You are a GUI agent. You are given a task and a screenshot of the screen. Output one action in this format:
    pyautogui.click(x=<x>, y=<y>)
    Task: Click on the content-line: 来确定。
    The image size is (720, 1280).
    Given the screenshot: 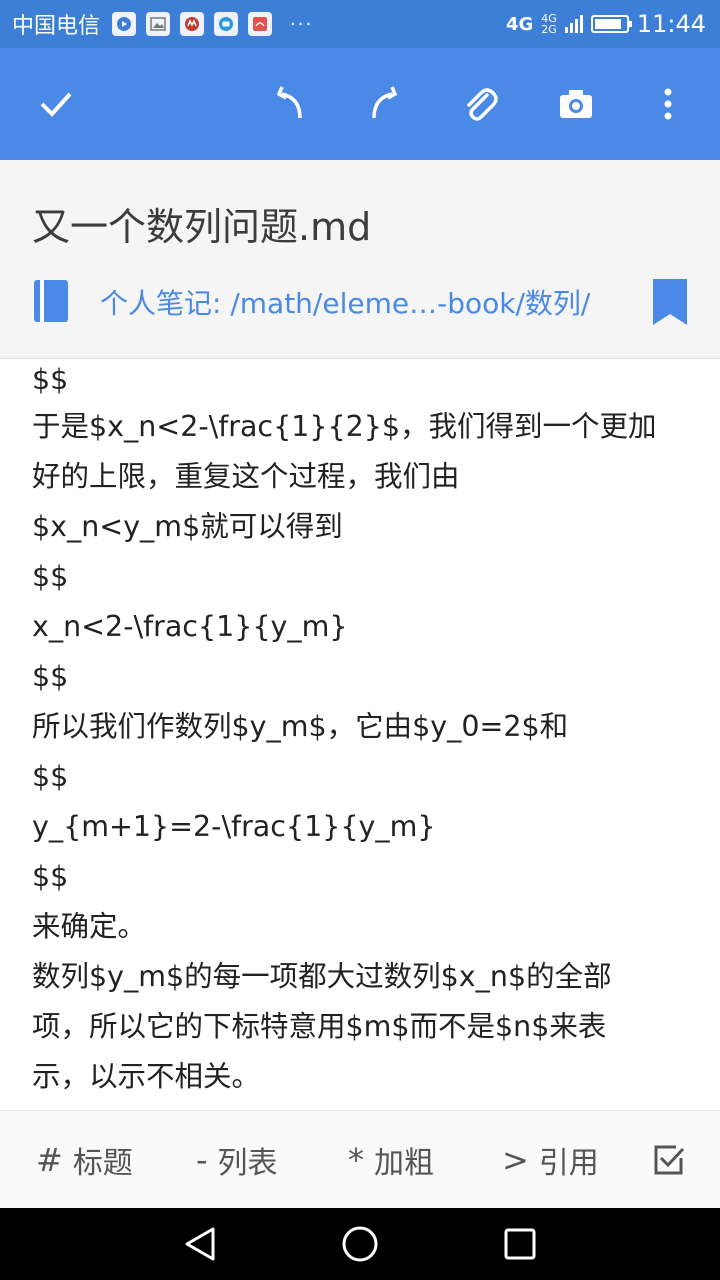 What is the action you would take?
    pyautogui.click(x=89, y=926)
    